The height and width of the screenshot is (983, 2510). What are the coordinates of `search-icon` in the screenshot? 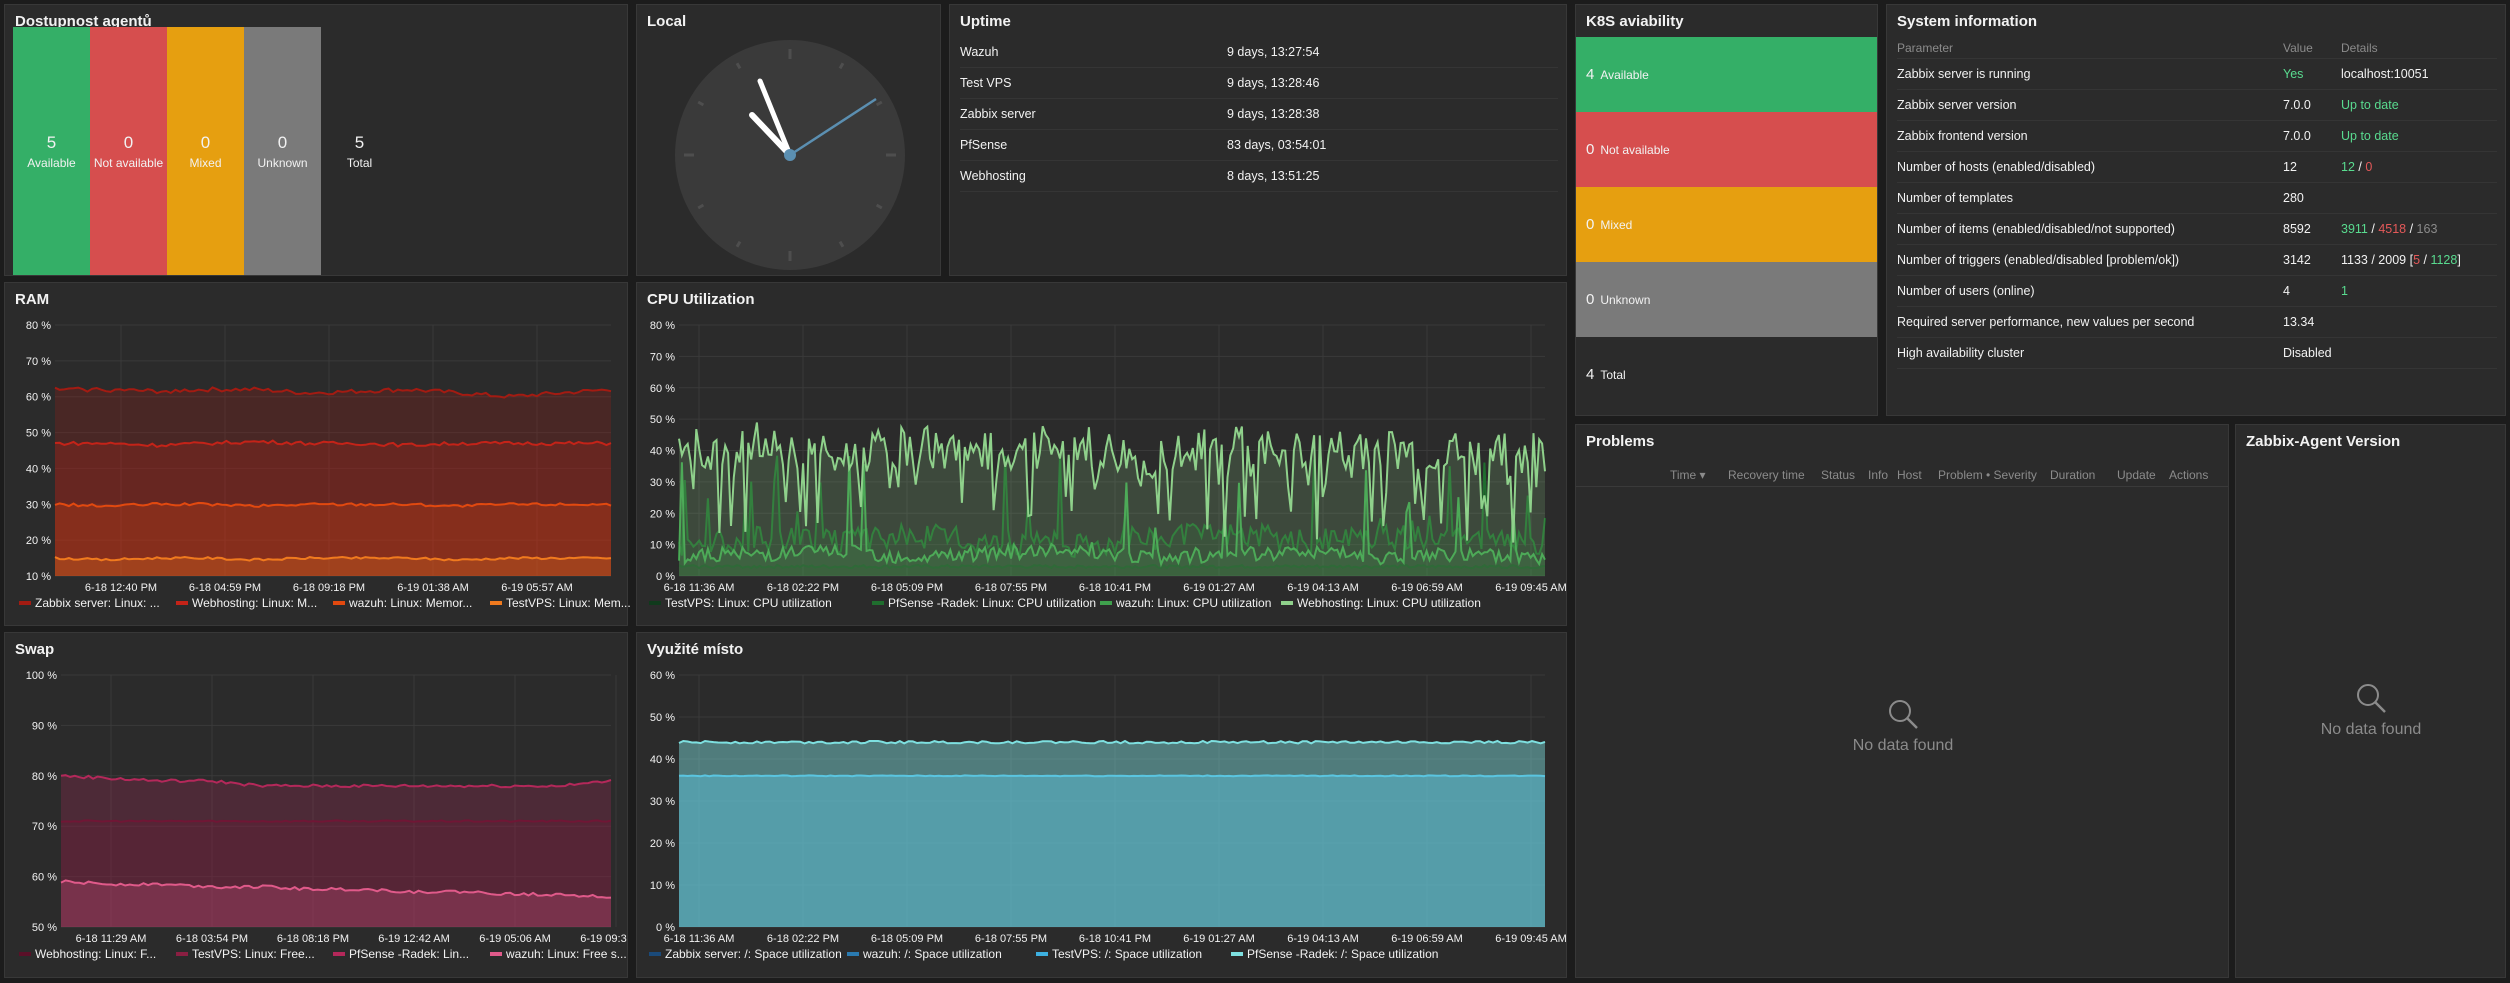 It's located at (2371, 698).